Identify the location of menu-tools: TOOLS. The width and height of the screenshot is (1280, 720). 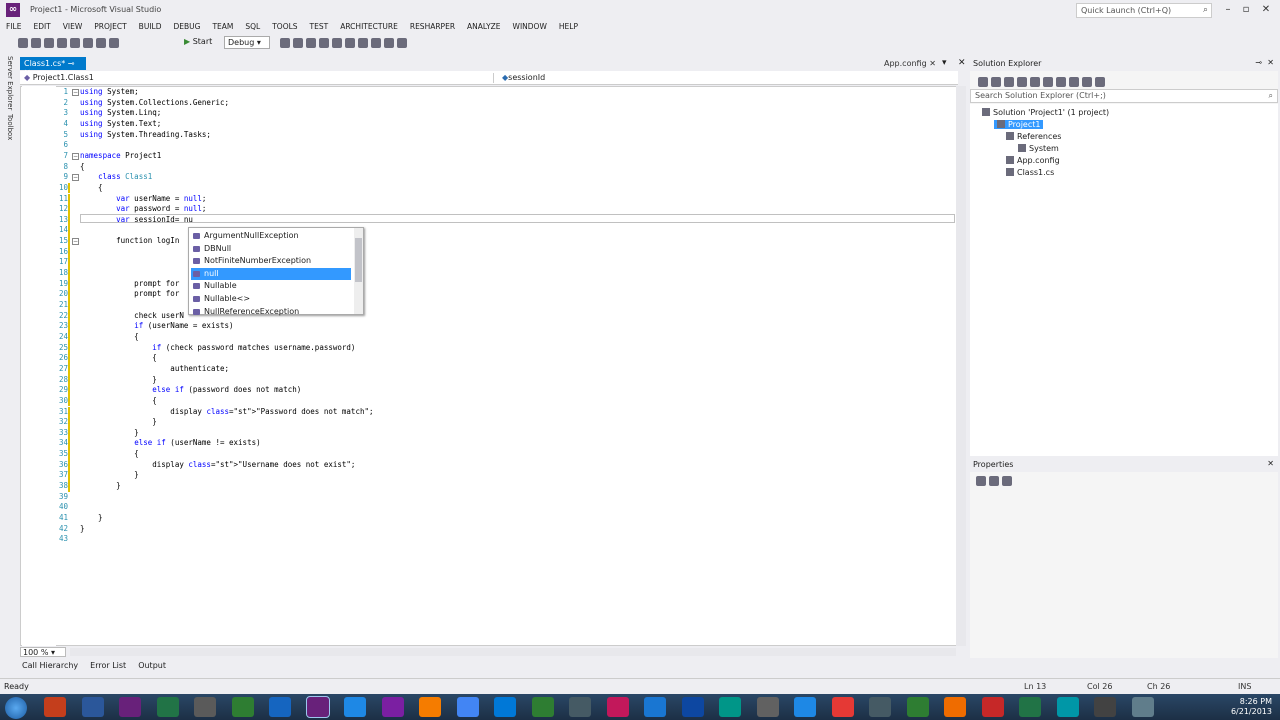
(284, 27).